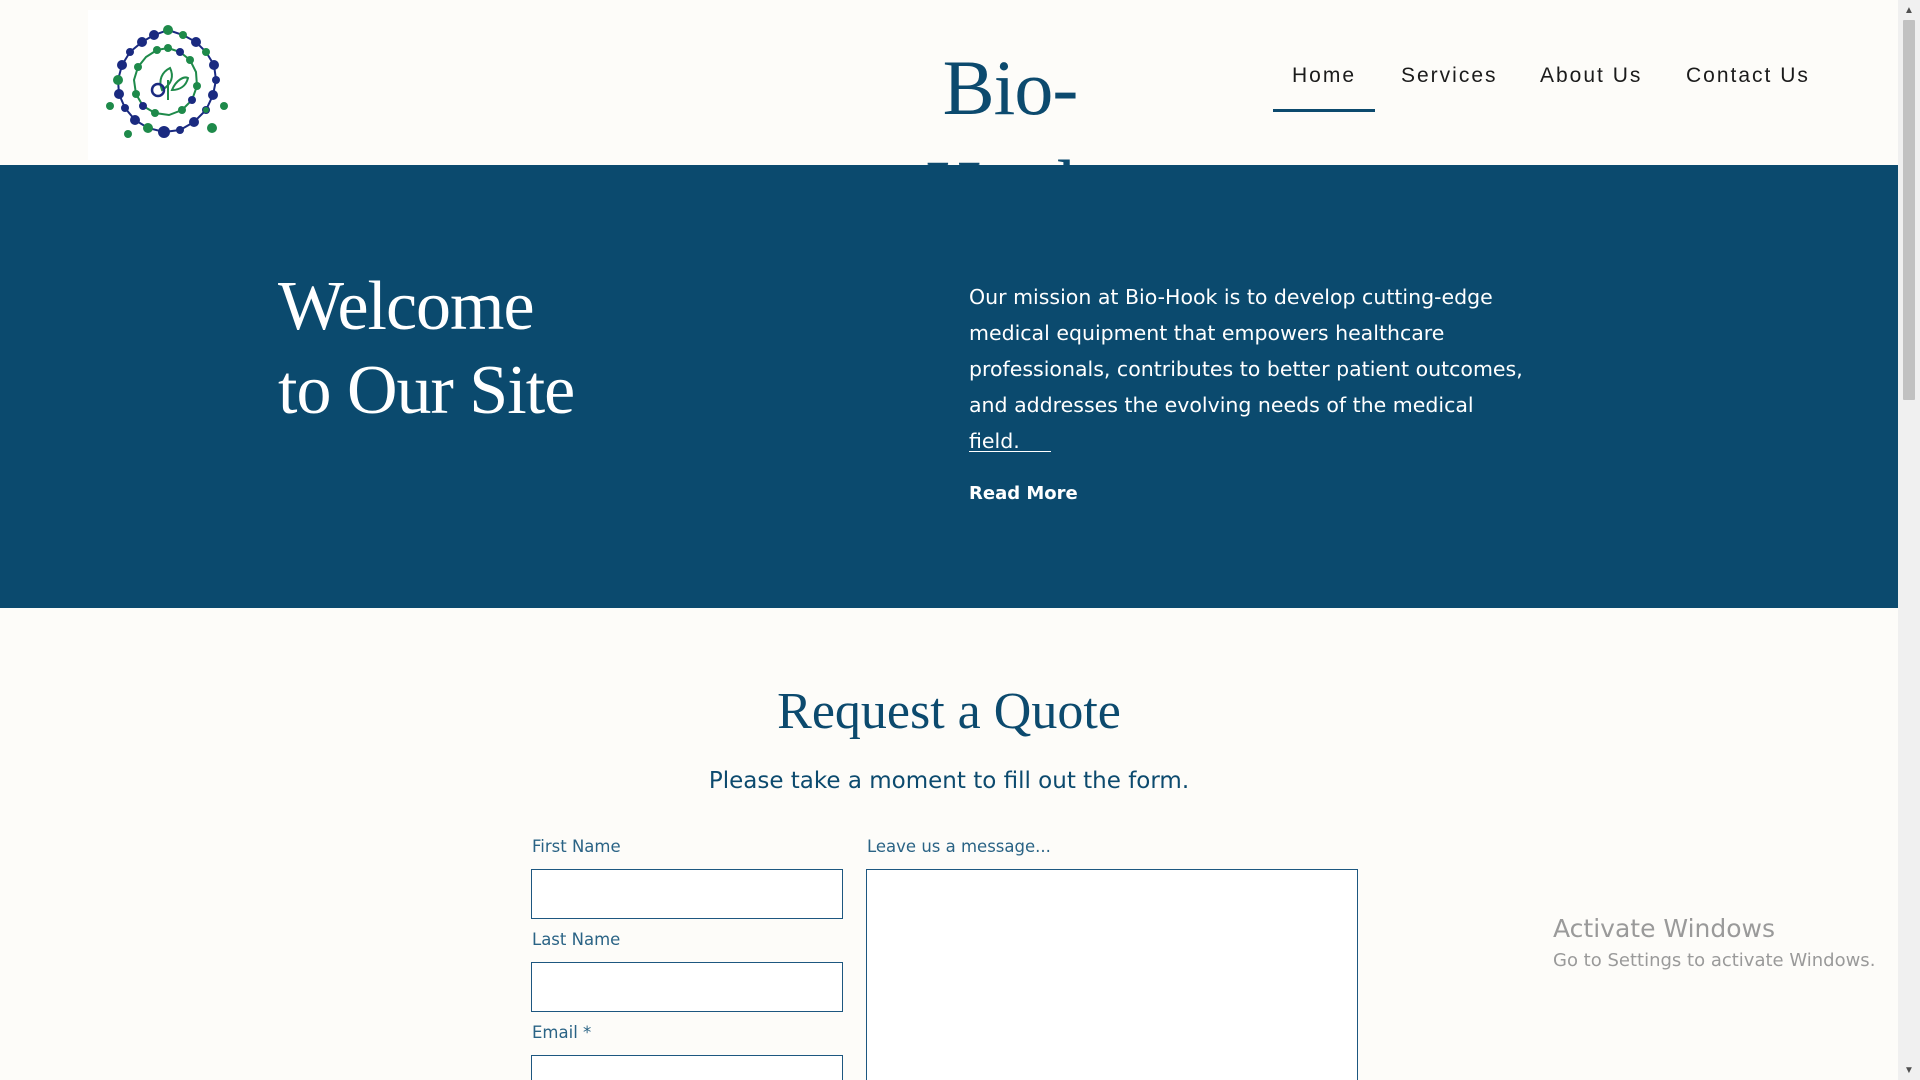 This screenshot has width=1920, height=1080. What do you see at coordinates (687, 987) in the screenshot?
I see `last-name-field` at bounding box center [687, 987].